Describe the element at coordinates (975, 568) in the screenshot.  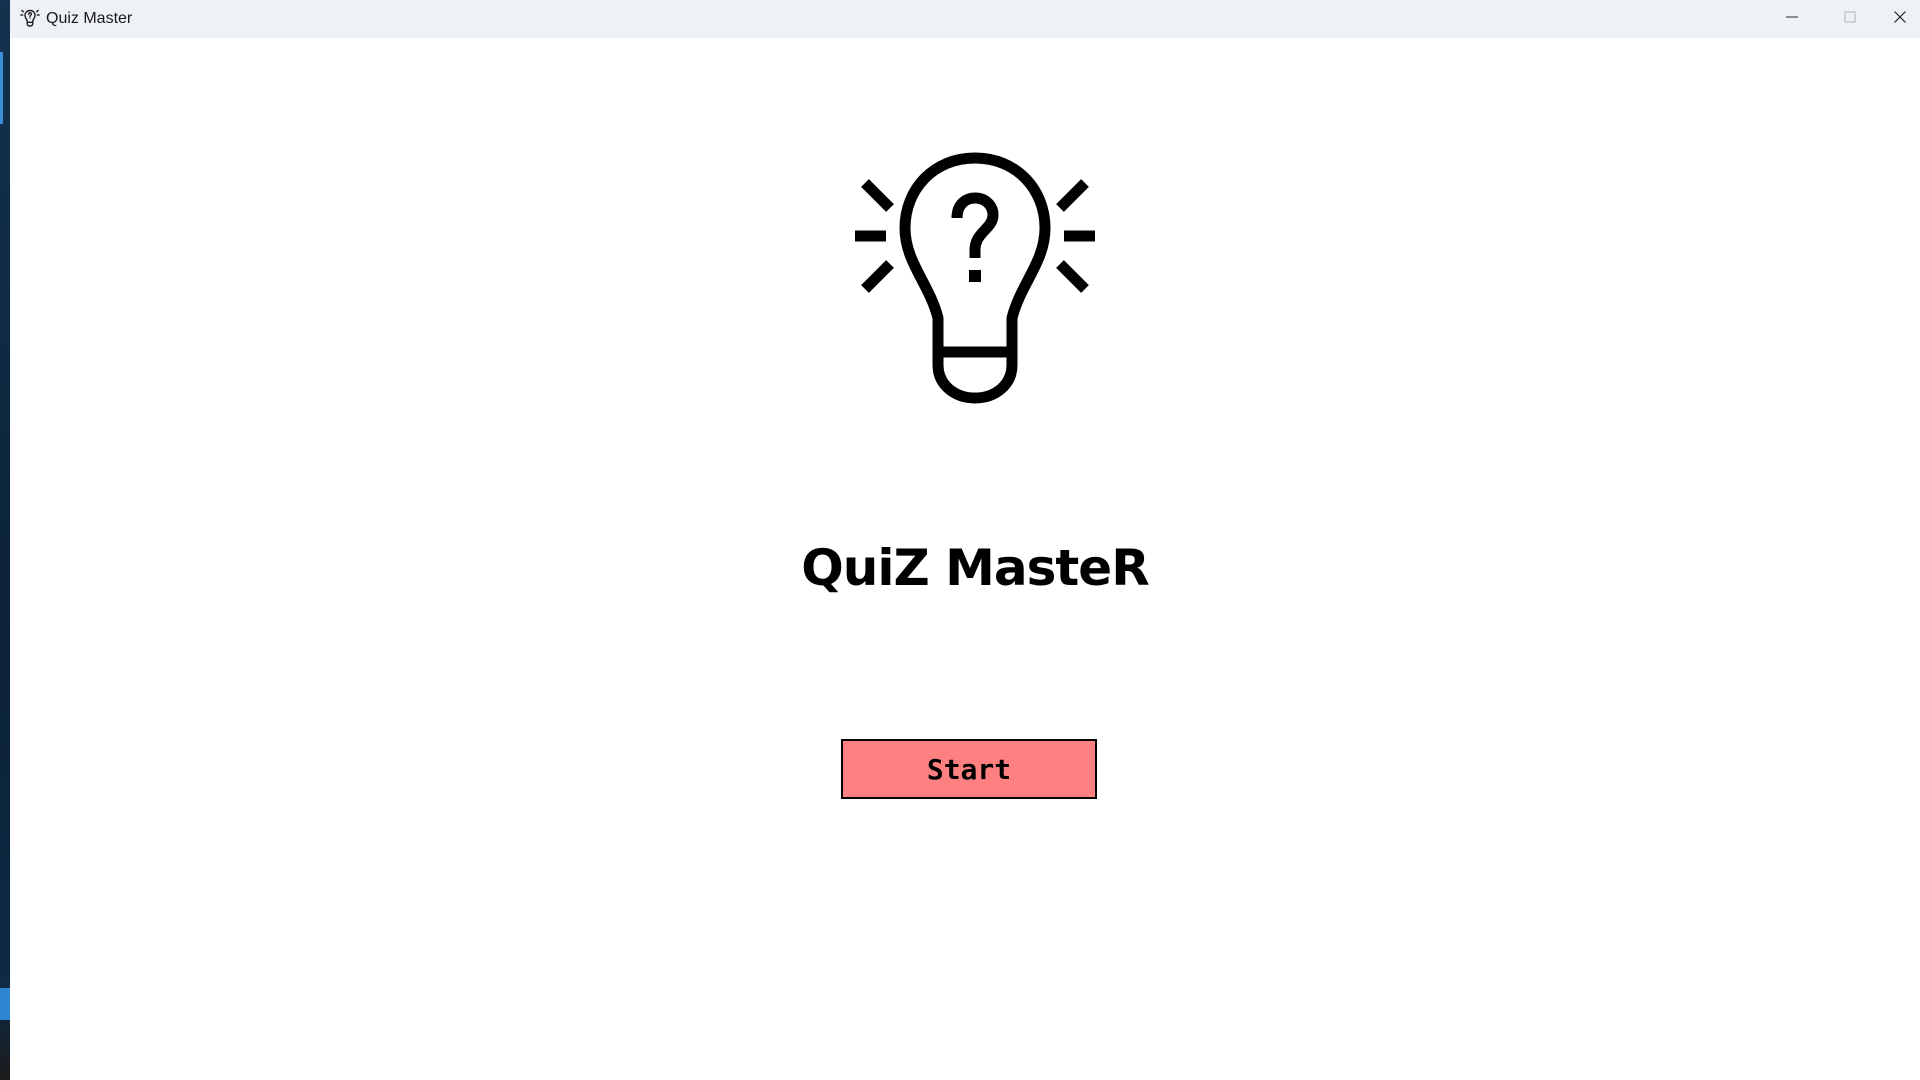
I see `app-title: QuiZ MasteR` at that location.